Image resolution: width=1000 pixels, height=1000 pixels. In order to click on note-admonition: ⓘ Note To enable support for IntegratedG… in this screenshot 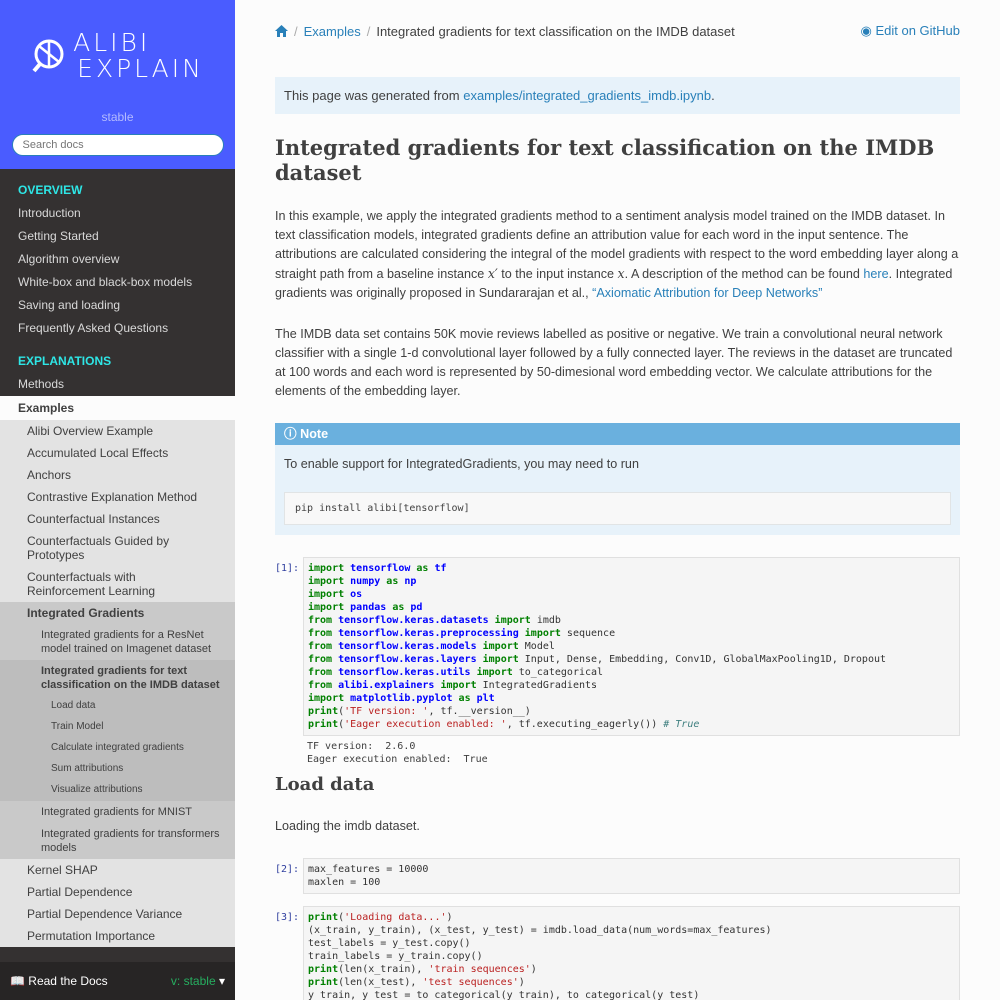, I will do `click(617, 479)`.